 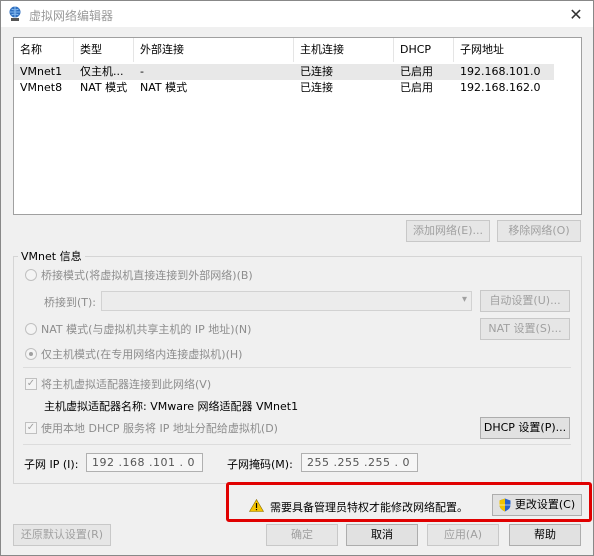 I want to click on close-icon: ✕, so click(x=576, y=14).